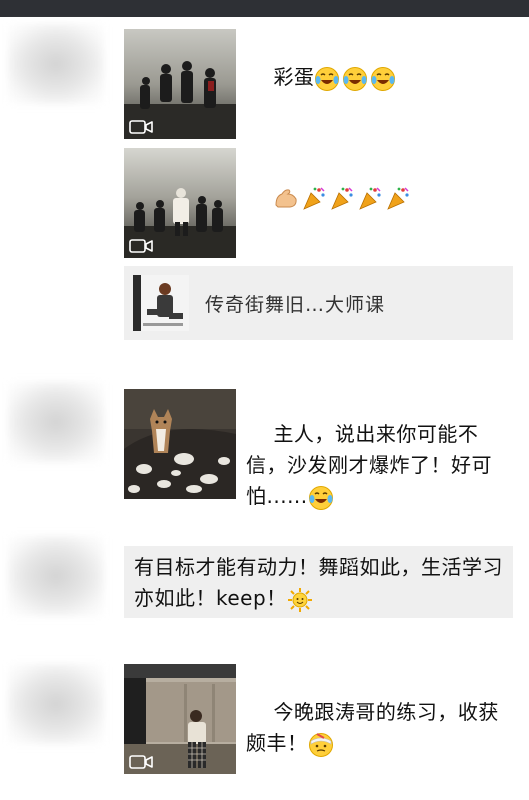 Image resolution: width=529 pixels, height=800 pixels. What do you see at coordinates (295, 305) in the screenshot?
I see `link-title: 传奇街舞旧…大师课` at bounding box center [295, 305].